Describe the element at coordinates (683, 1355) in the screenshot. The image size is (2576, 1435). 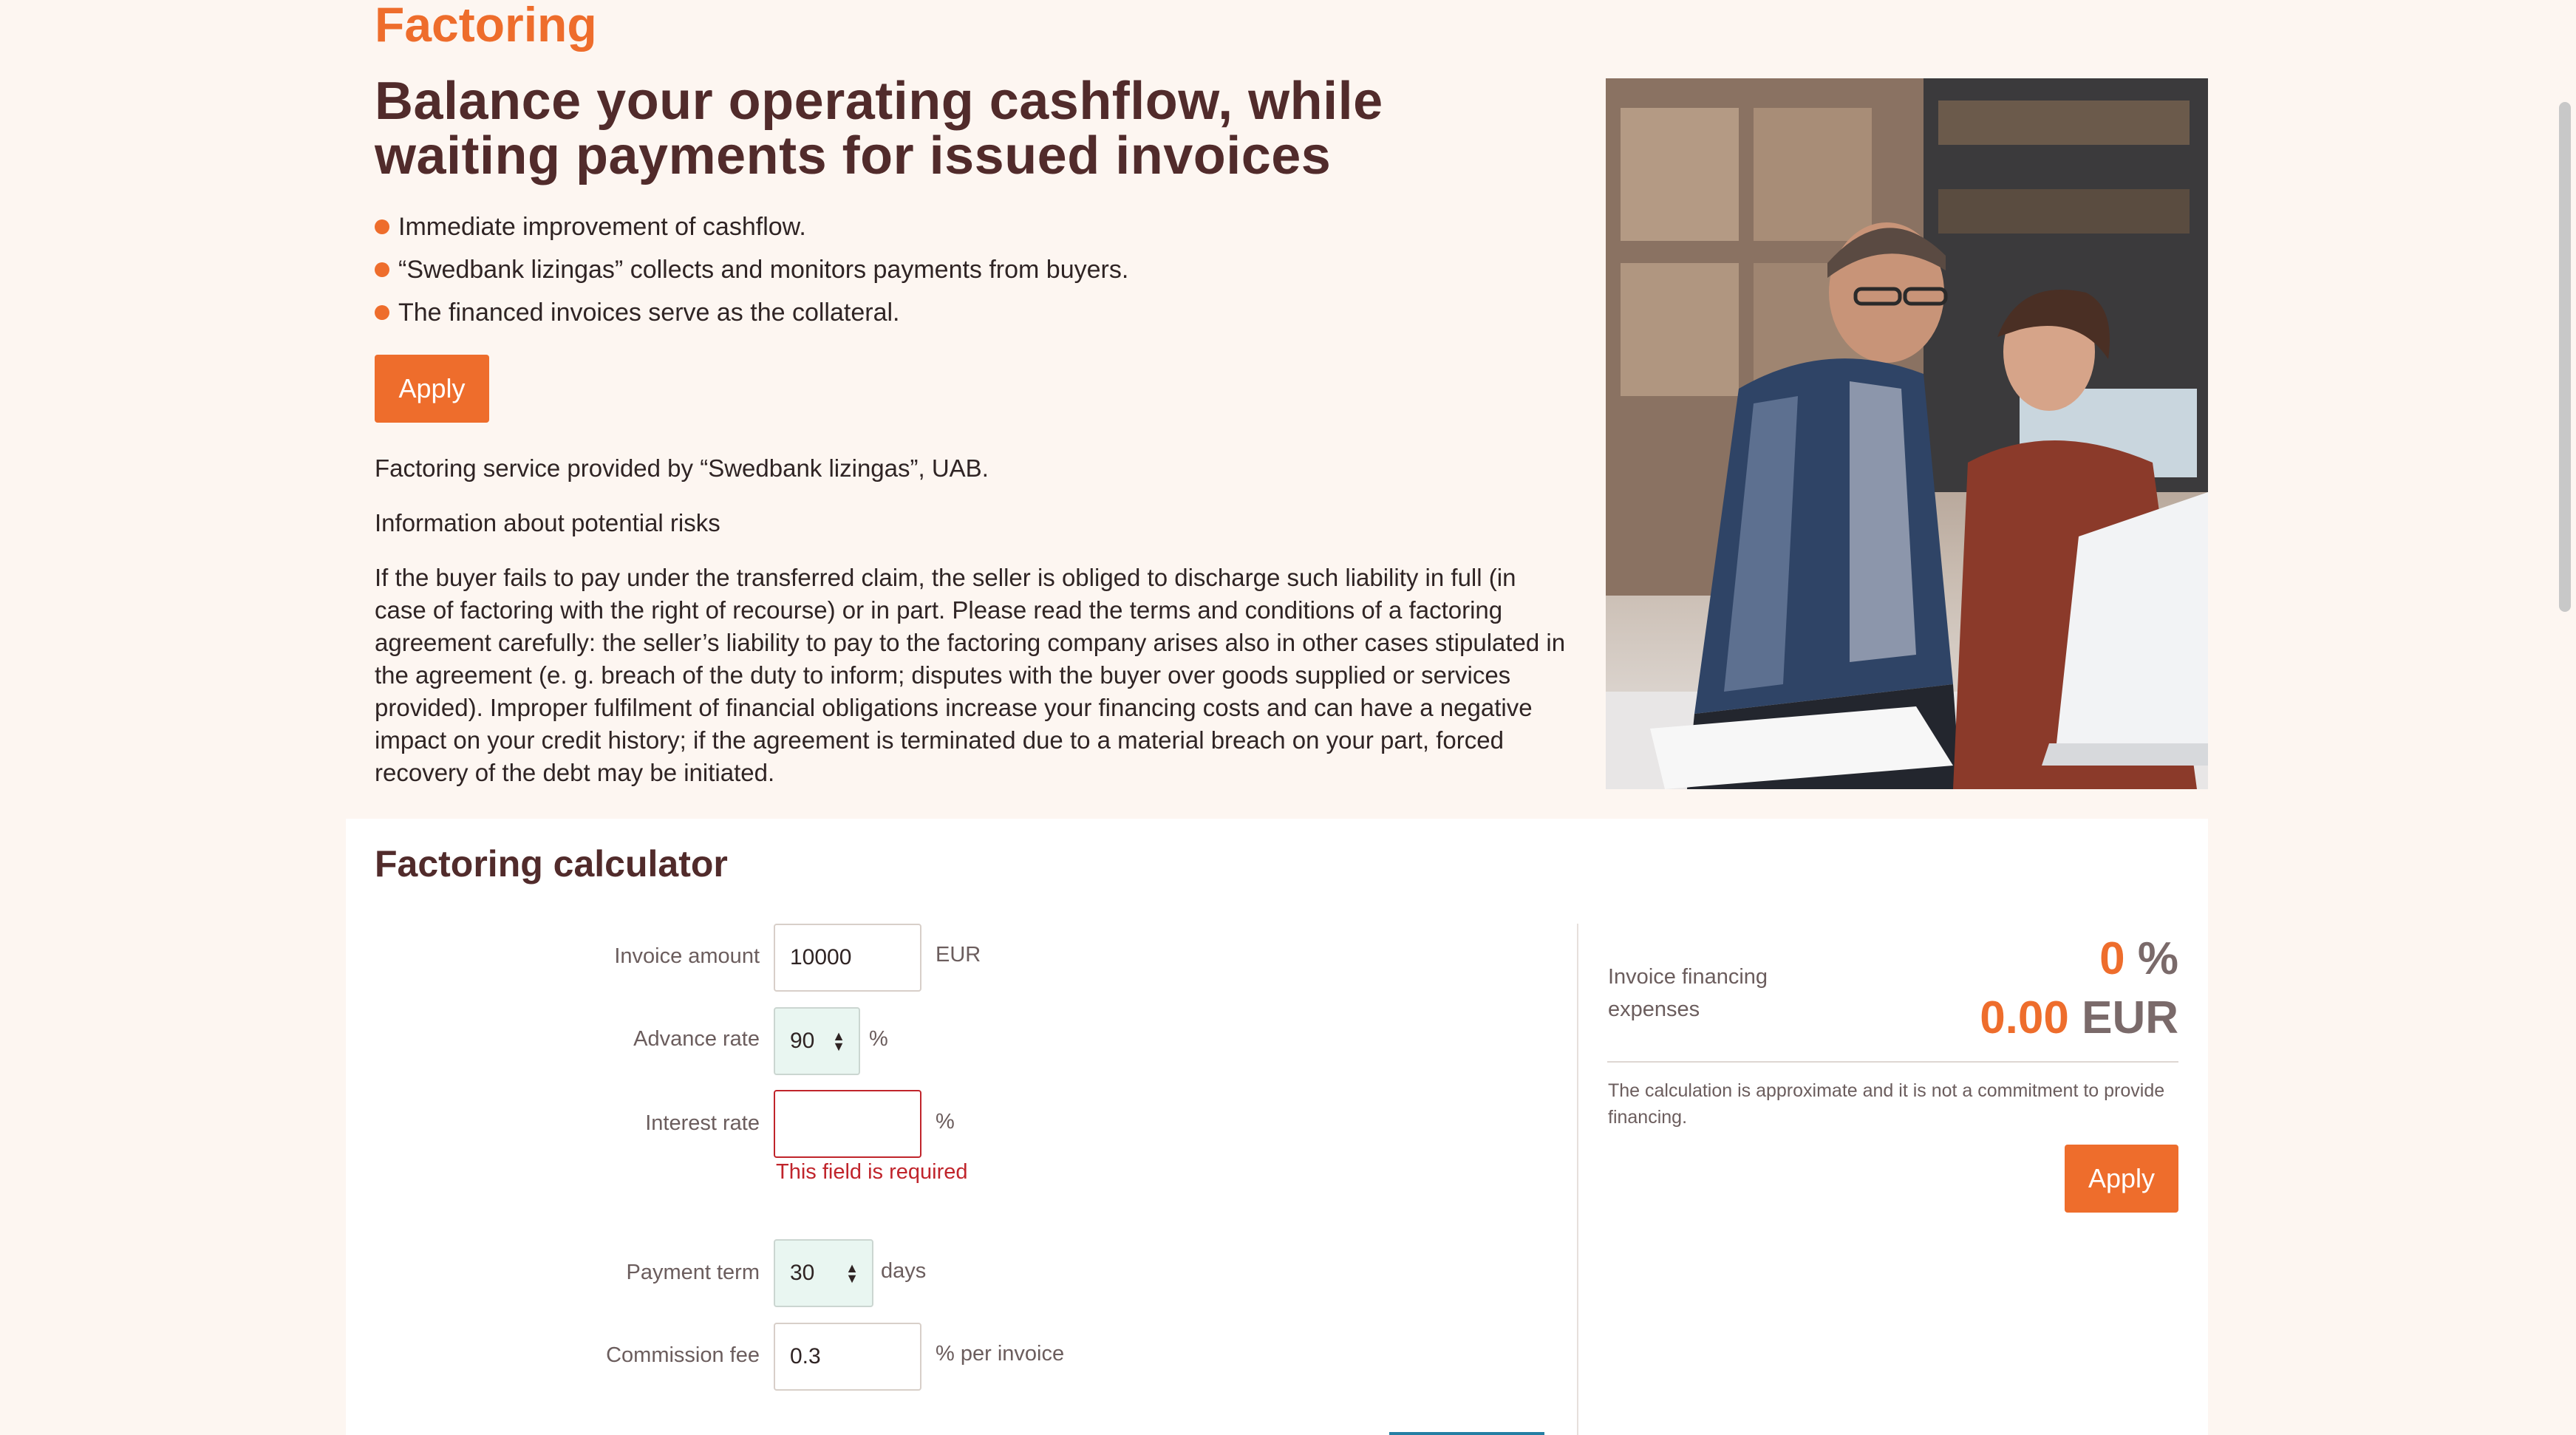
I see `commission-fee-label: Commission fee` at that location.